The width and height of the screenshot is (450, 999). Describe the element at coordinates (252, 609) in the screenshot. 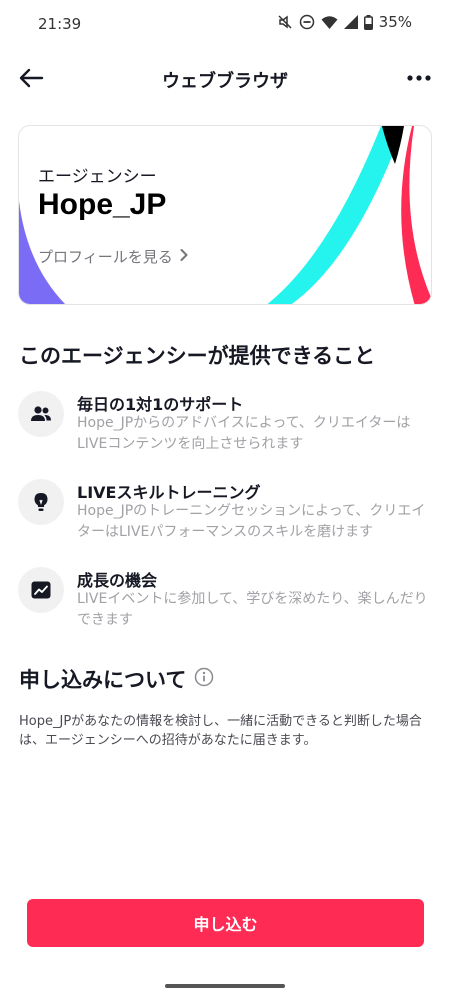

I see `feature-desc: LIVEイベントに参加して、学びを深めたり、楽しんだりできます` at that location.